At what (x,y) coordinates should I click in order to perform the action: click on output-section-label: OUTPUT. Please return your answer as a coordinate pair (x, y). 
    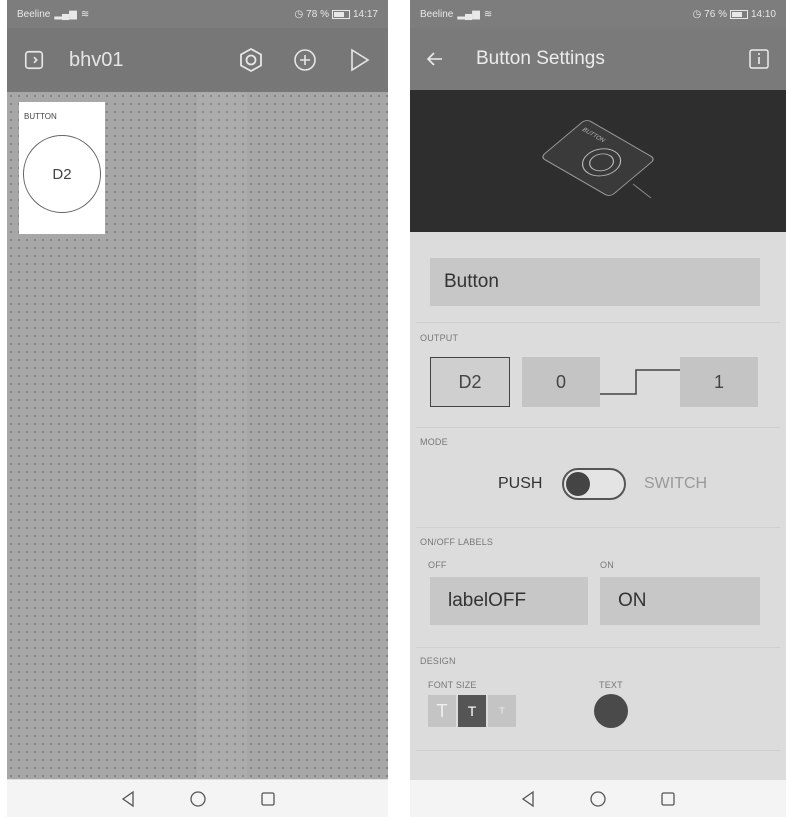
    Looking at the image, I should click on (439, 338).